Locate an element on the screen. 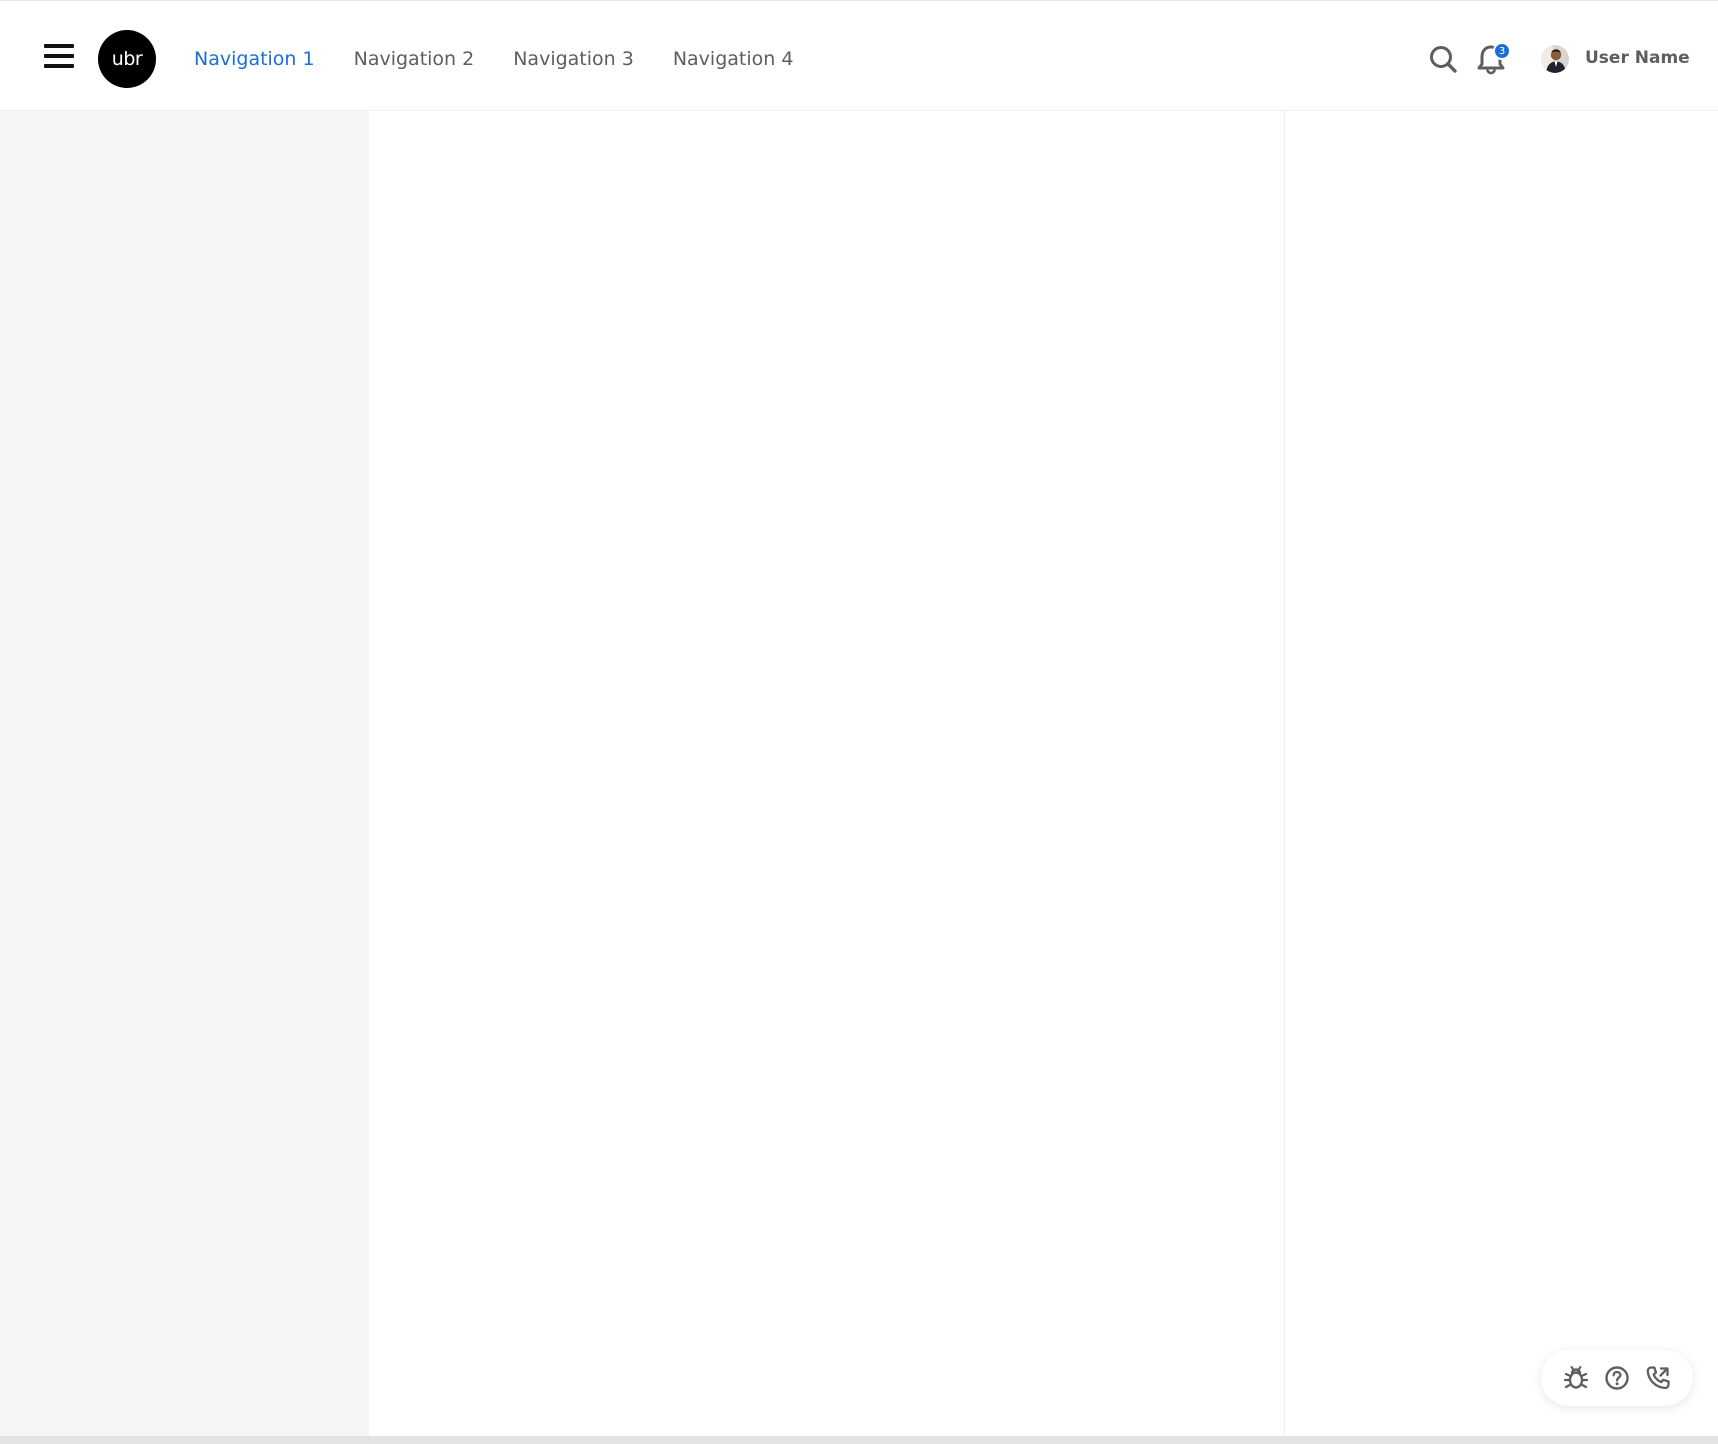 The image size is (1718, 1444). nav-item-1: Navigation 1 is located at coordinates (254, 59).